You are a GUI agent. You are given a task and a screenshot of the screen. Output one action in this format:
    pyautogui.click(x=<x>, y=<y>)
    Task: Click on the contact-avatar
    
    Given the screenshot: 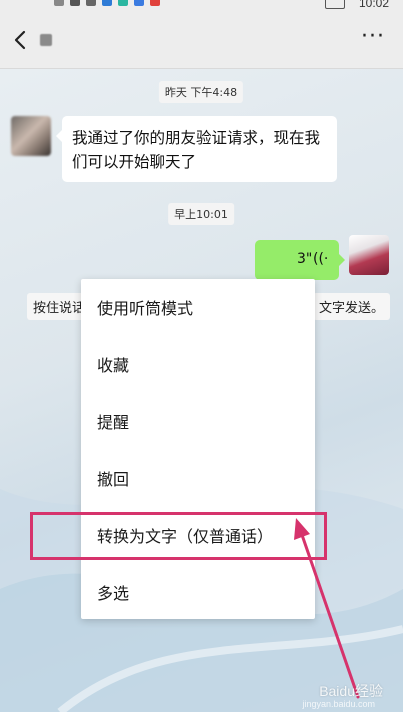 What is the action you would take?
    pyautogui.click(x=31, y=136)
    